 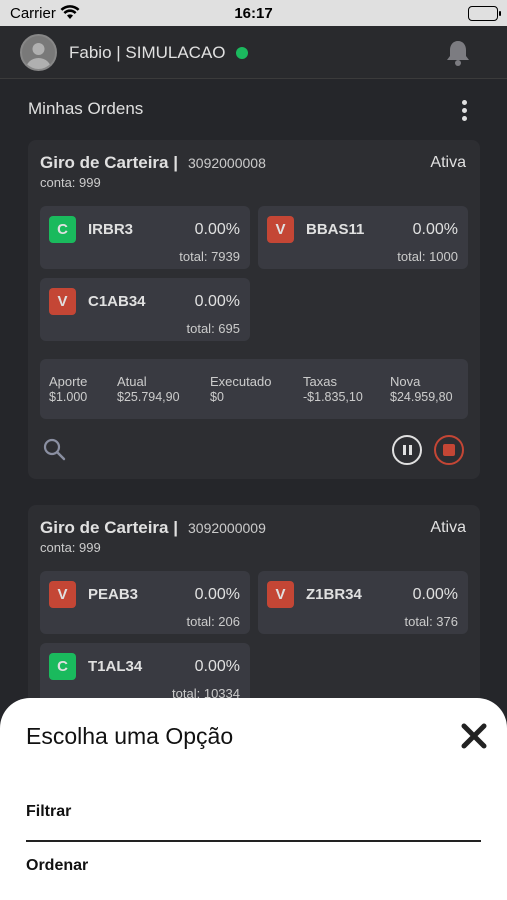 I want to click on filter-option: Filtrar, so click(x=48, y=812).